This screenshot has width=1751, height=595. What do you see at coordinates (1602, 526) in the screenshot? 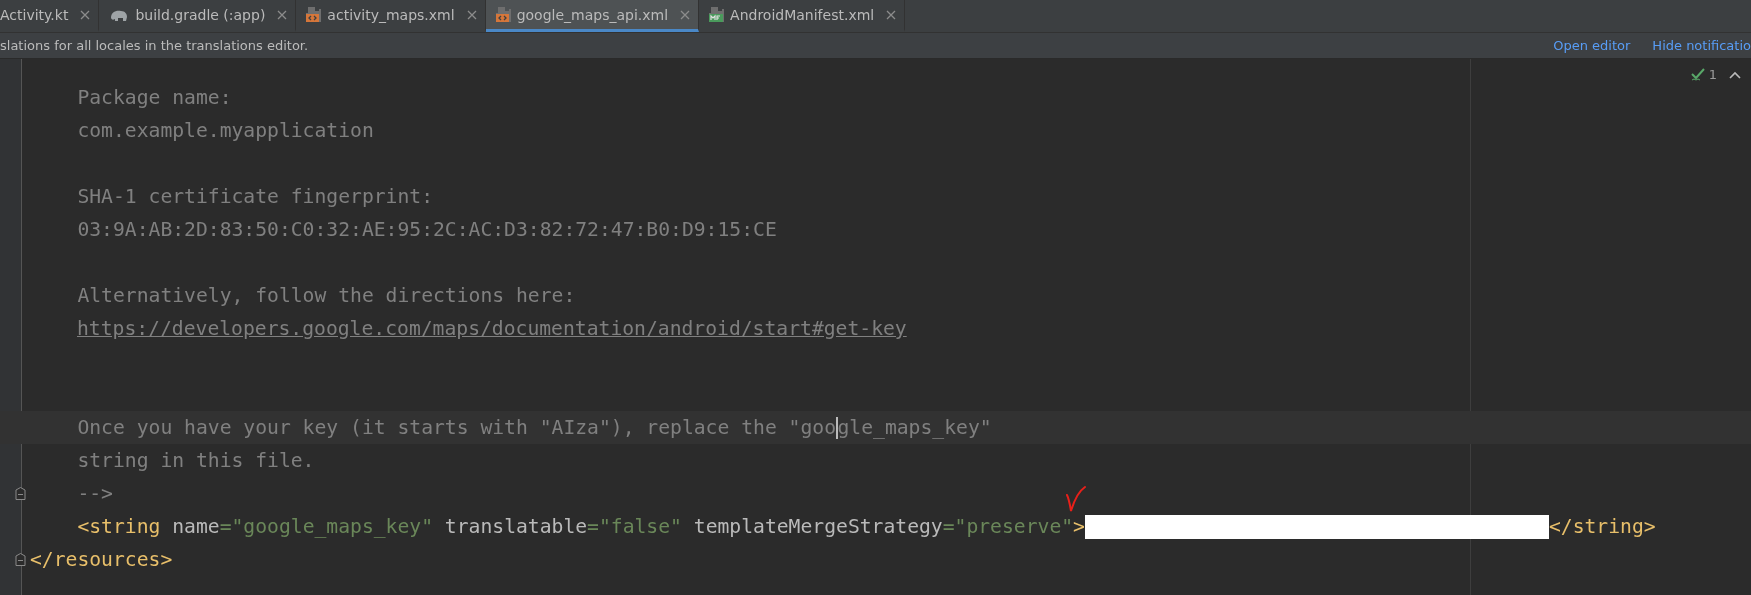
I see `code-text: </string>` at bounding box center [1602, 526].